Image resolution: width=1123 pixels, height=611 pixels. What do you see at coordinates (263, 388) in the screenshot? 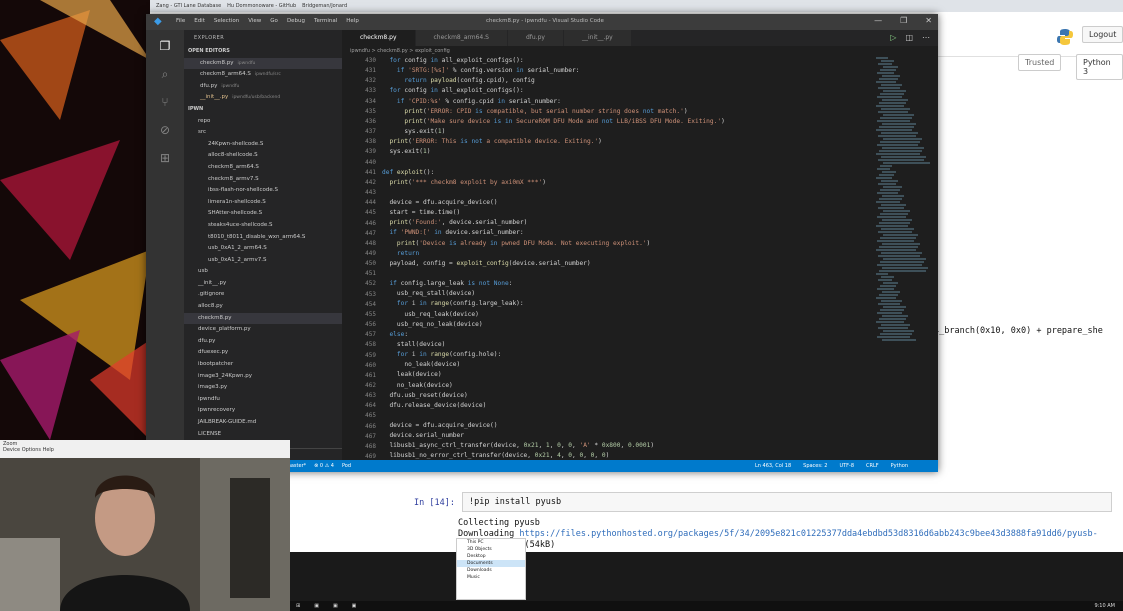
I see `file-tree-item: image3.py` at bounding box center [263, 388].